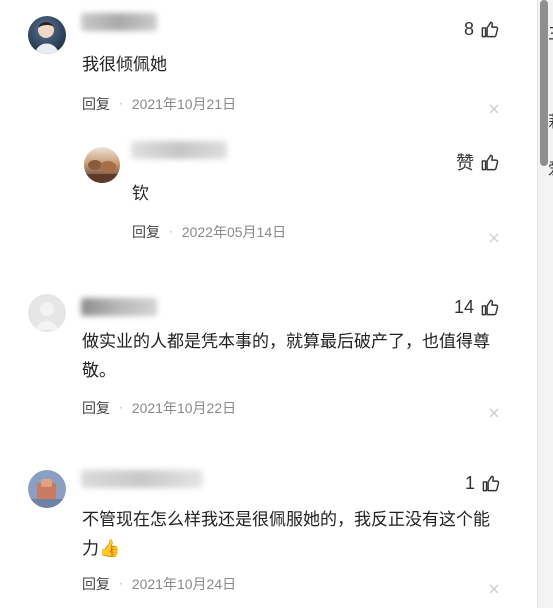 This screenshot has width=553, height=608. I want to click on clipped-edge-text: 莉, so click(550, 120).